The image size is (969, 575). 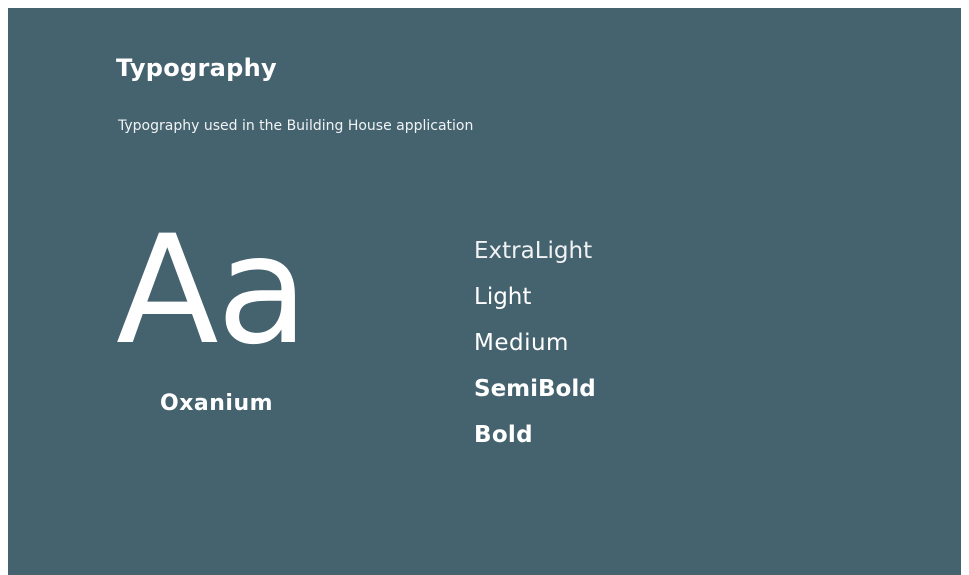 What do you see at coordinates (521, 343) in the screenshot?
I see `weight-medium: Medium` at bounding box center [521, 343].